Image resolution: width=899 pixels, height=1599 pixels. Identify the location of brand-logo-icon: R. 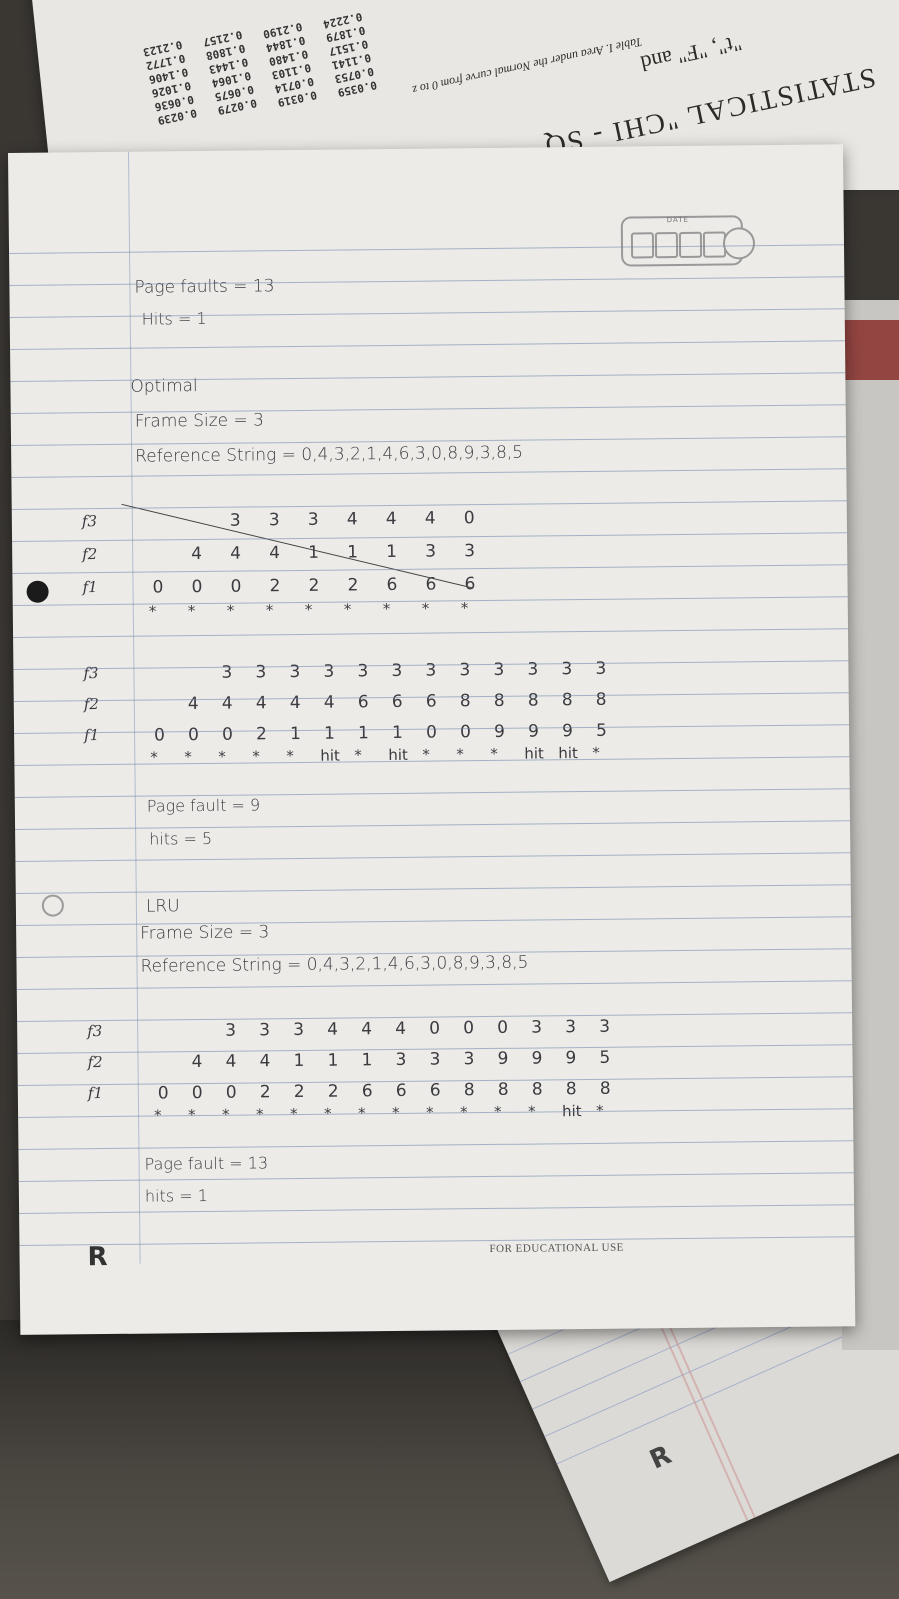
(97, 1257).